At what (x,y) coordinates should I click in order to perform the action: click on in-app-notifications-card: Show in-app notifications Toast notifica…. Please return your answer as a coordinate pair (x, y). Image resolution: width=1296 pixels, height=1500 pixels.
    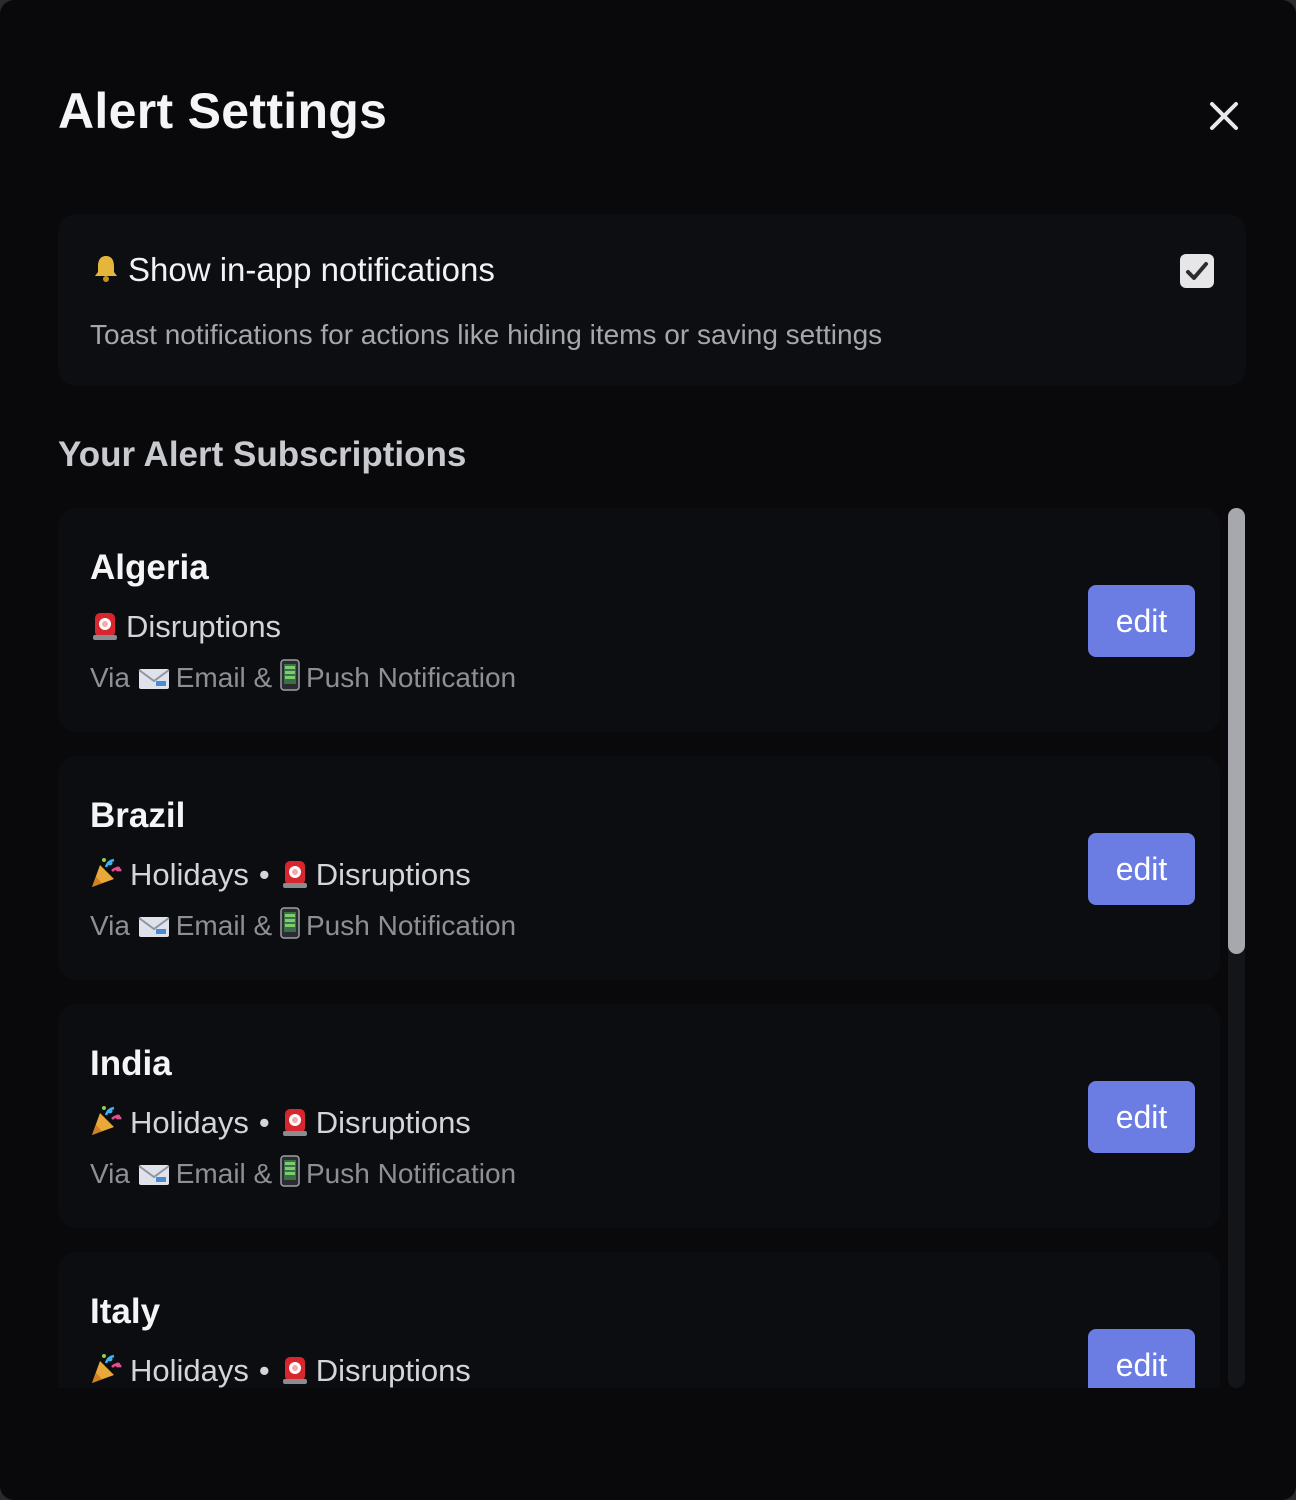
    Looking at the image, I should click on (652, 300).